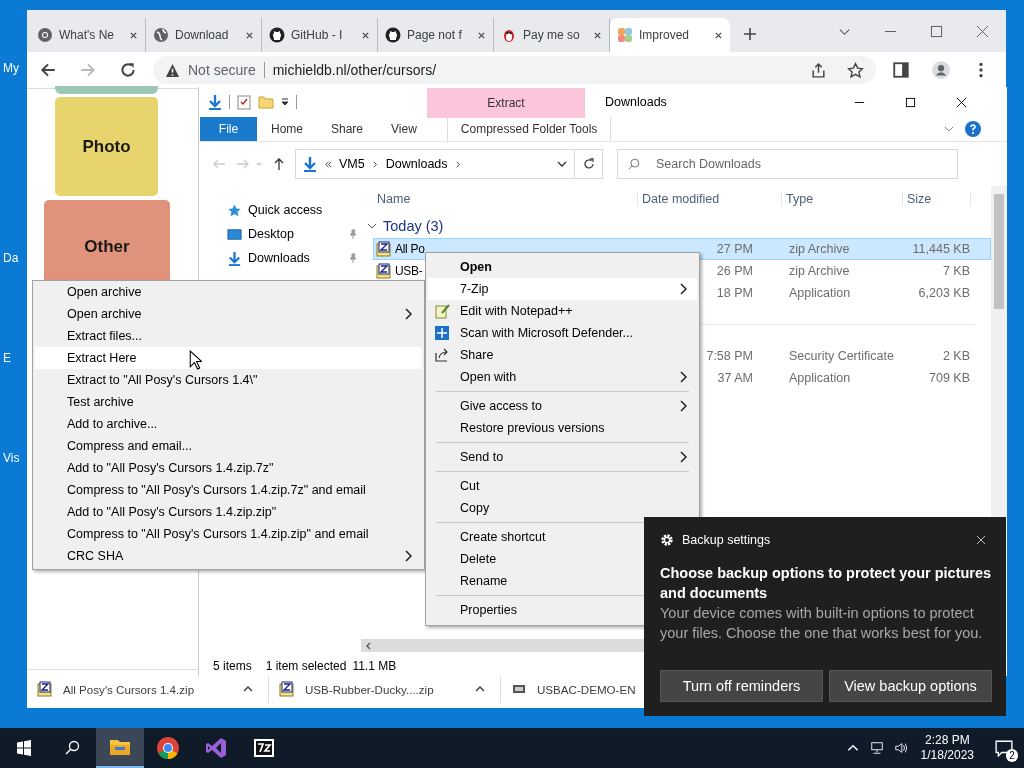 Image resolution: width=1024 pixels, height=768 pixels. I want to click on ribbon-tab: Home, so click(287, 129).